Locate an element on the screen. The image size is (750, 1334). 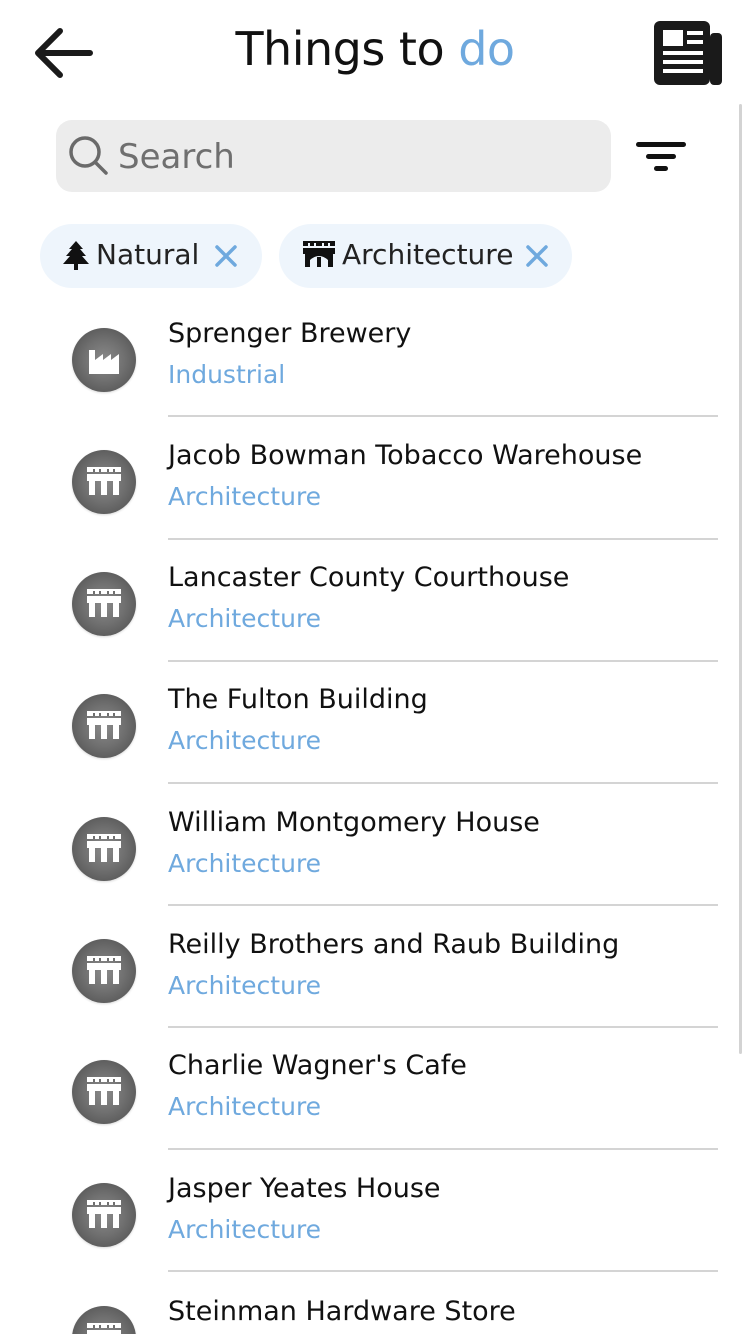
filter-button is located at coordinates (661, 157).